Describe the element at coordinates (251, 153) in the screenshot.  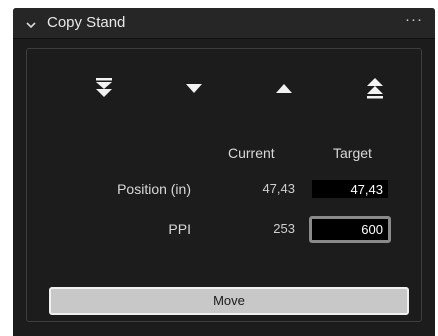
I see `column-header-current: Current` at that location.